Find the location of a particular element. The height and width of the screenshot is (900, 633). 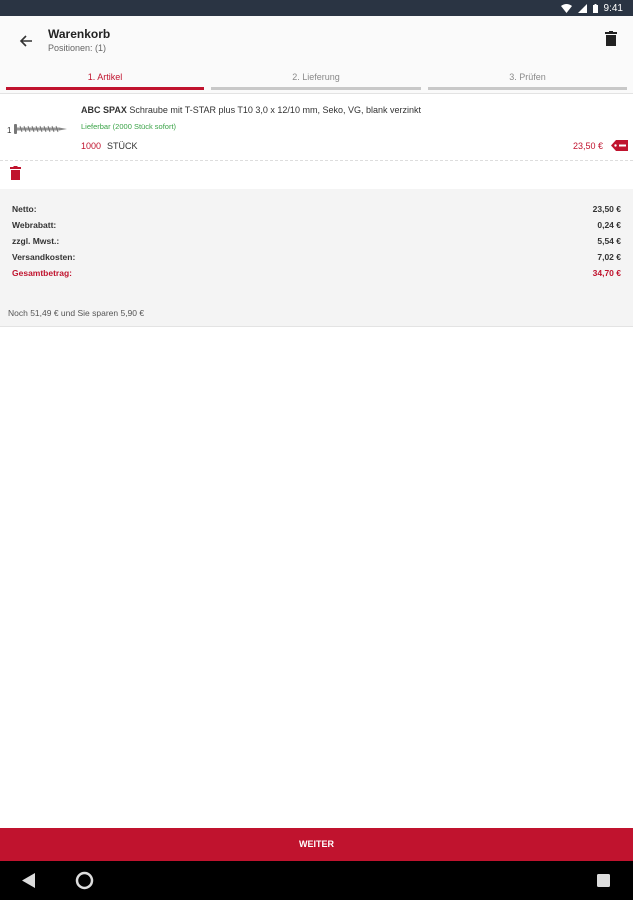

page-title: Warenkorb is located at coordinates (79, 34).